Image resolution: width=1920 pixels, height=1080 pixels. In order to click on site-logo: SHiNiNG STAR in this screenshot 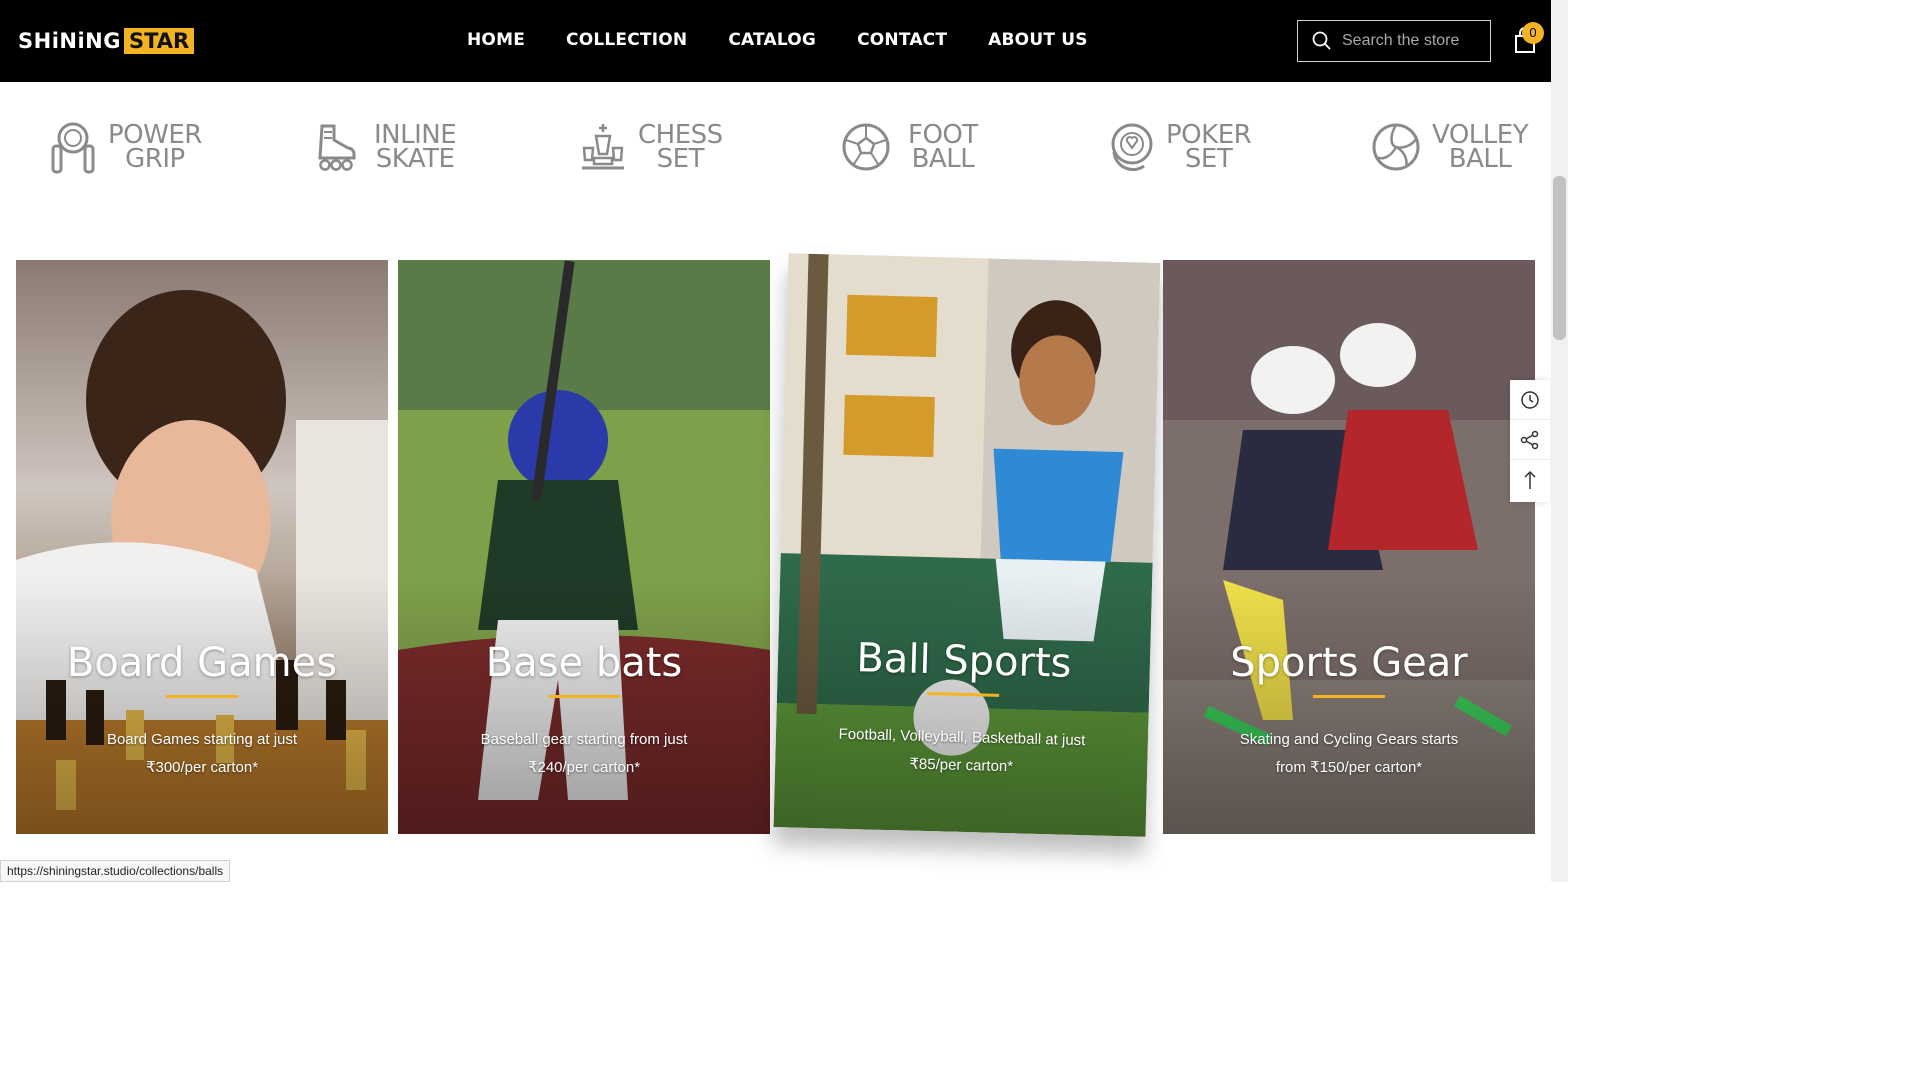, I will do `click(106, 41)`.